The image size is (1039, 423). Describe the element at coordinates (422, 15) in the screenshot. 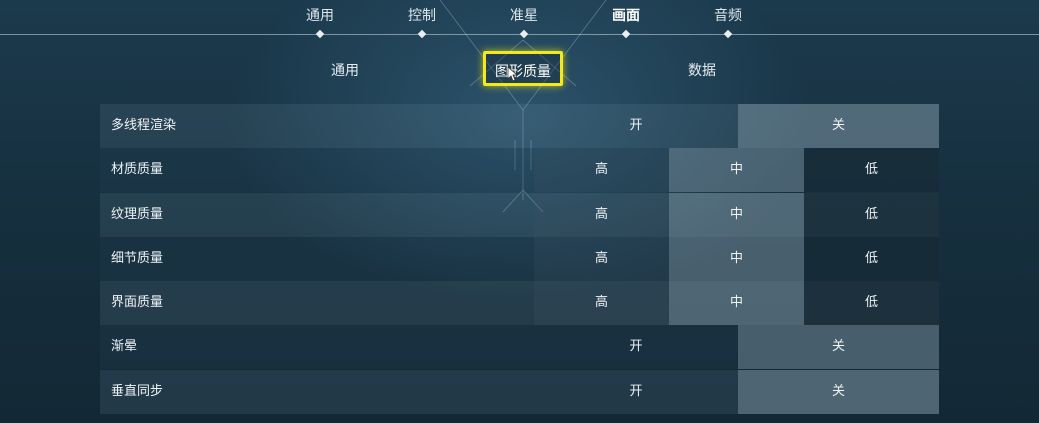

I see `tab-controls: 控制` at that location.